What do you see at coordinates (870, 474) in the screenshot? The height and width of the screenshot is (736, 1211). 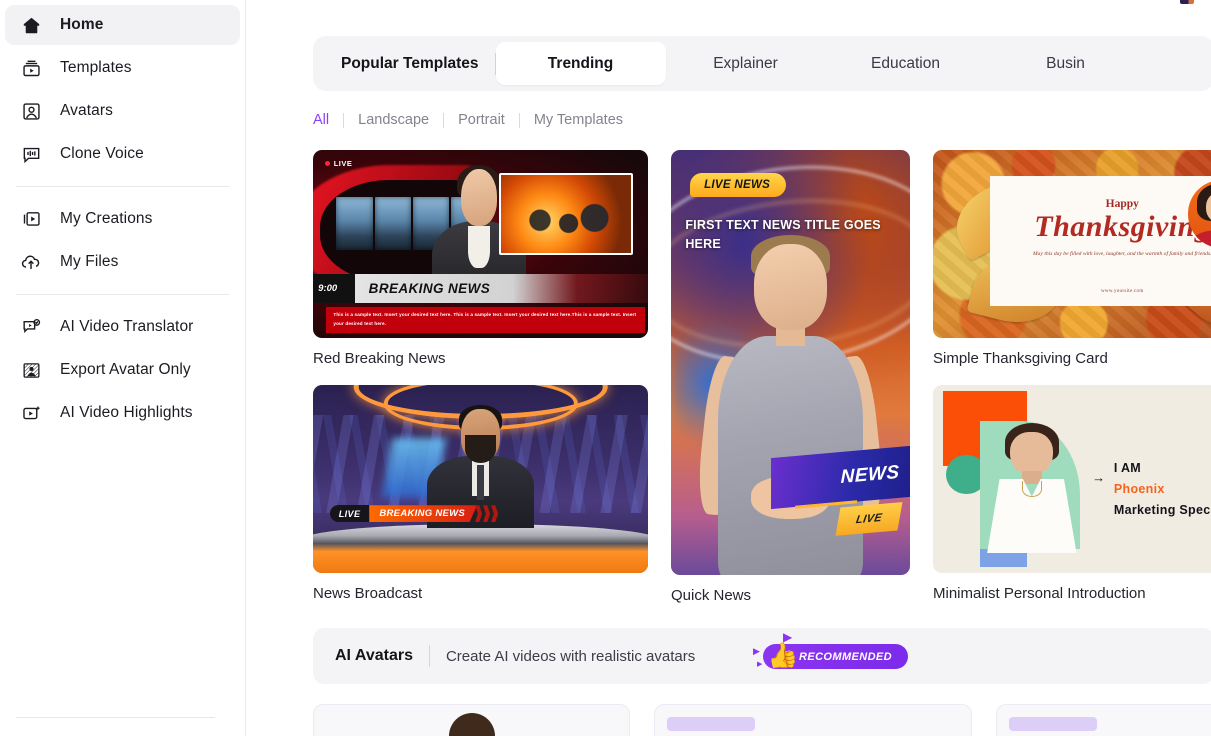 I see `news-label: NEWS` at bounding box center [870, 474].